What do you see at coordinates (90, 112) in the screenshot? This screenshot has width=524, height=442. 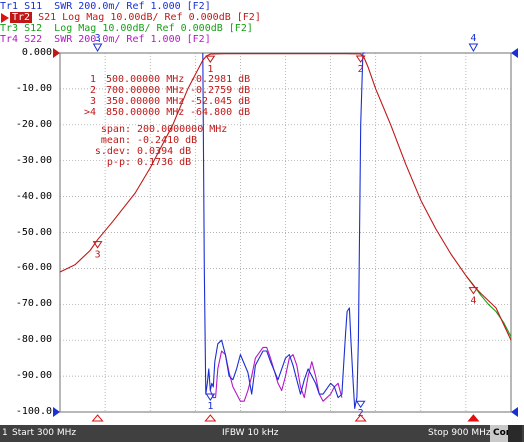 I see `marker-readout-num: >4` at bounding box center [90, 112].